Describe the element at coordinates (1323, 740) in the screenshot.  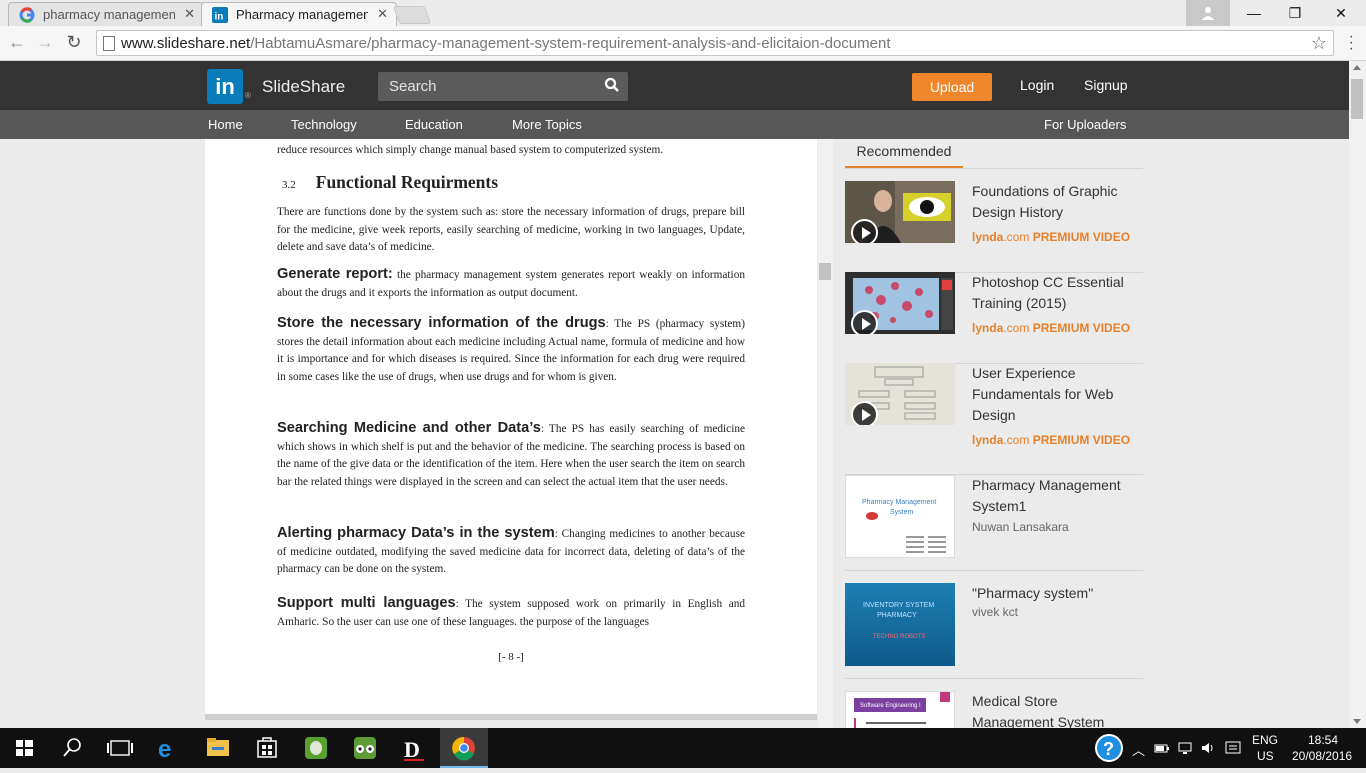
I see `clock-time: 18:54` at that location.